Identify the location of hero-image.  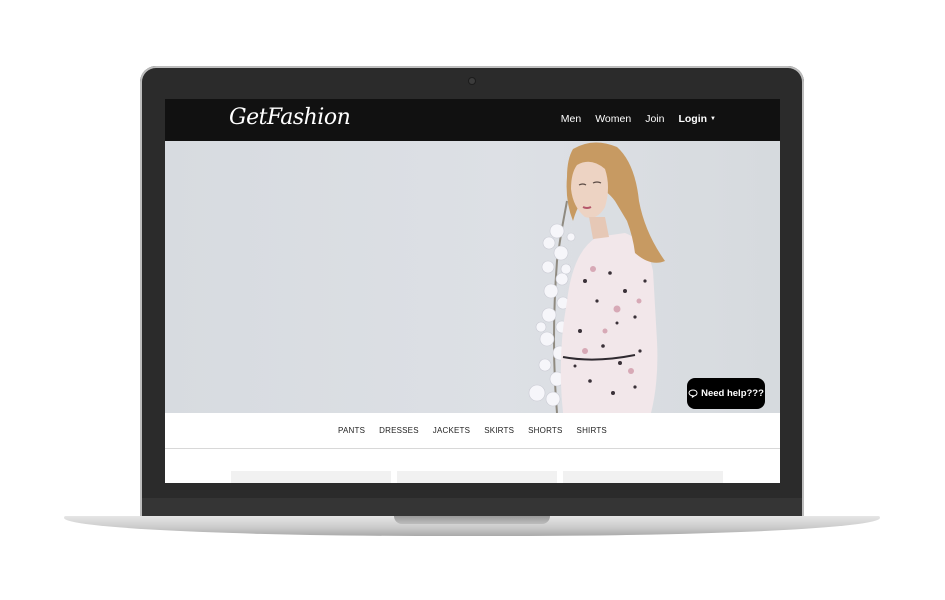
(596, 277).